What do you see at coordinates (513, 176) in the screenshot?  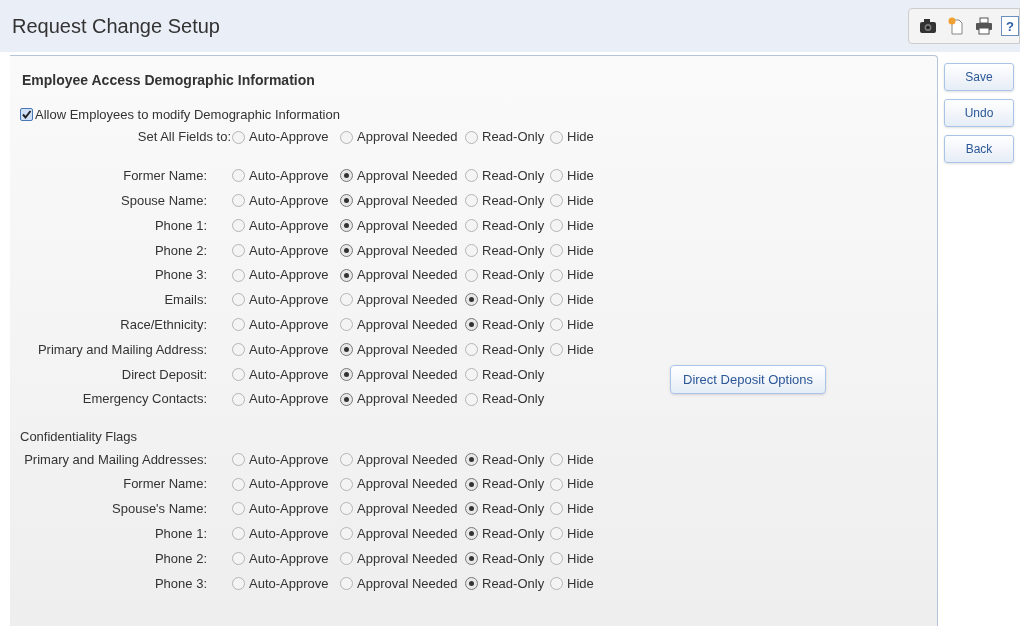 I see `radio-label: Read-Only` at bounding box center [513, 176].